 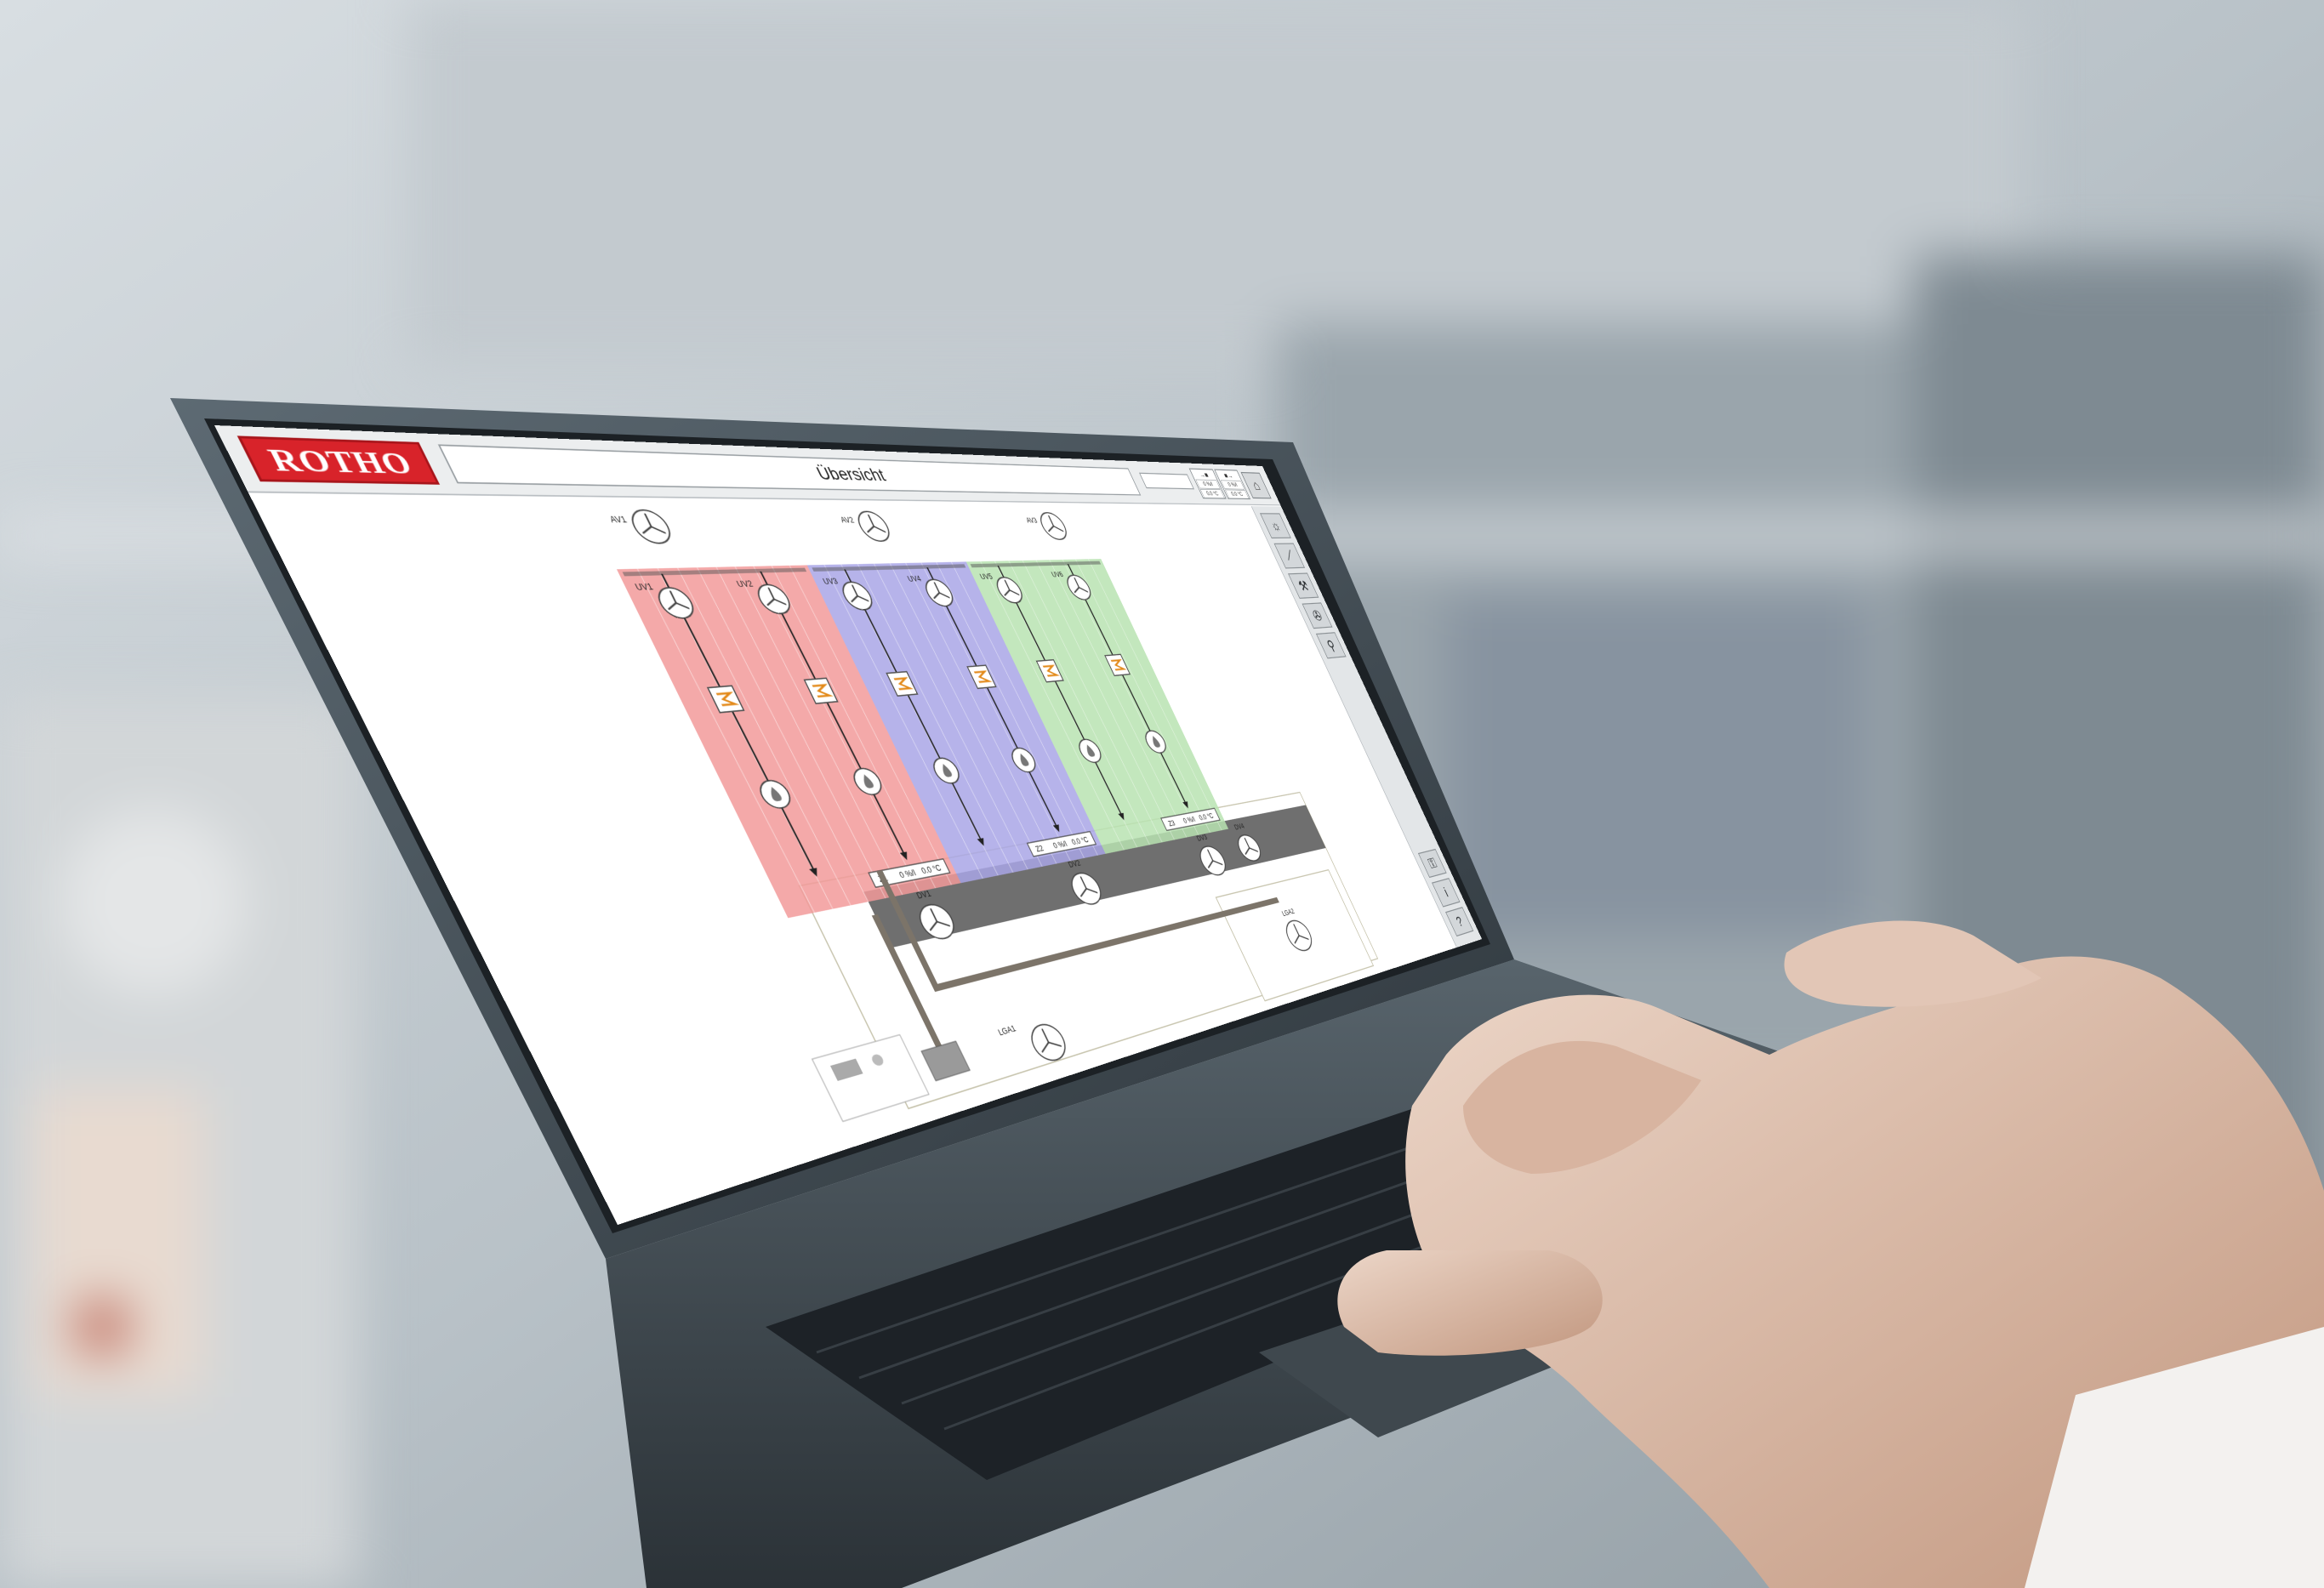 What do you see at coordinates (945, 1061) in the screenshot?
I see `air-handling-unit` at bounding box center [945, 1061].